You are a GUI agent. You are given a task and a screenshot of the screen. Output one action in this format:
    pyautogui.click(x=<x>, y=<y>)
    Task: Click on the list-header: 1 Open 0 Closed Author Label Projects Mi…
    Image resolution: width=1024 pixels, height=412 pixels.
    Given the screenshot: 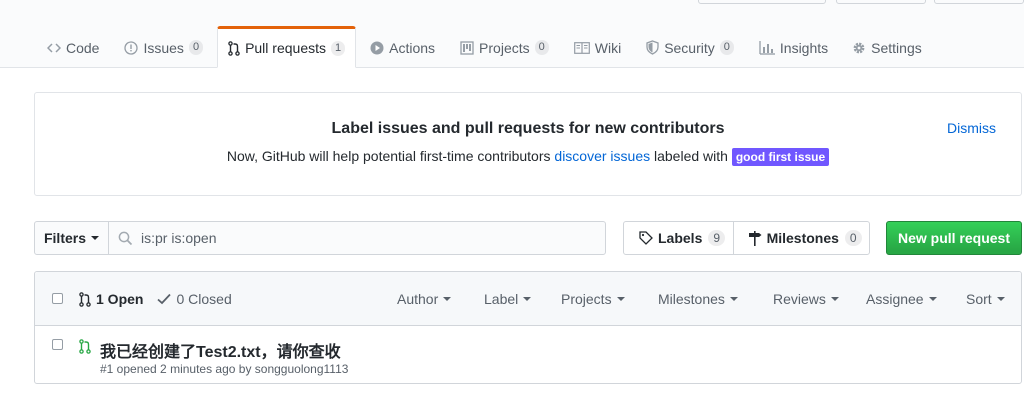 What is the action you would take?
    pyautogui.click(x=528, y=299)
    